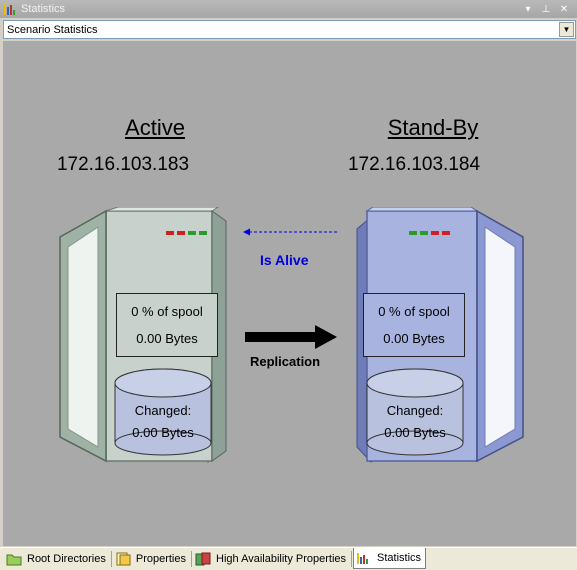 The image size is (577, 570). What do you see at coordinates (291, 337) in the screenshot?
I see `replication-arrow-icon` at bounding box center [291, 337].